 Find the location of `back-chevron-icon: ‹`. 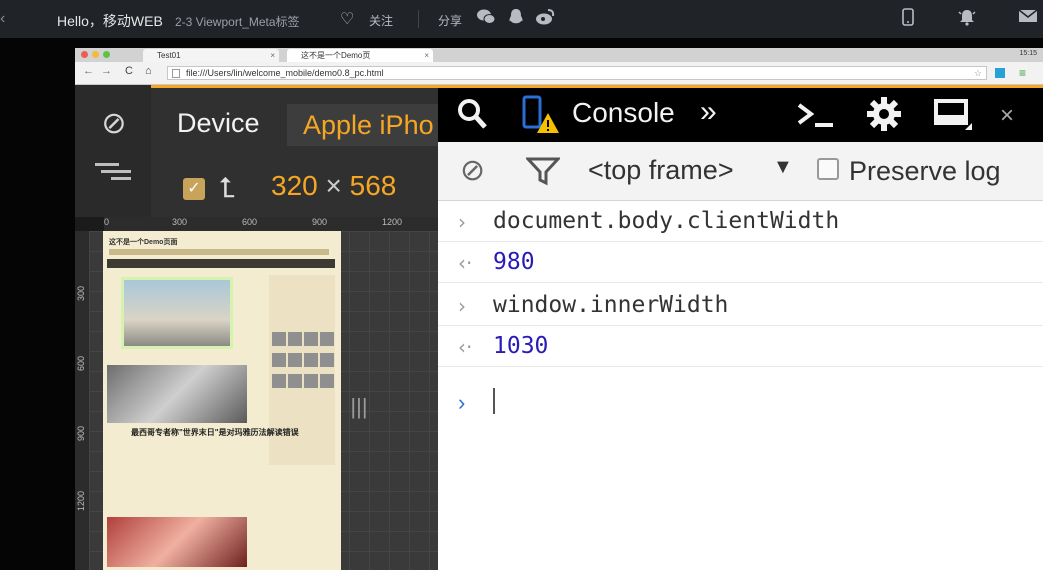

back-chevron-icon: ‹ is located at coordinates (2, 19).